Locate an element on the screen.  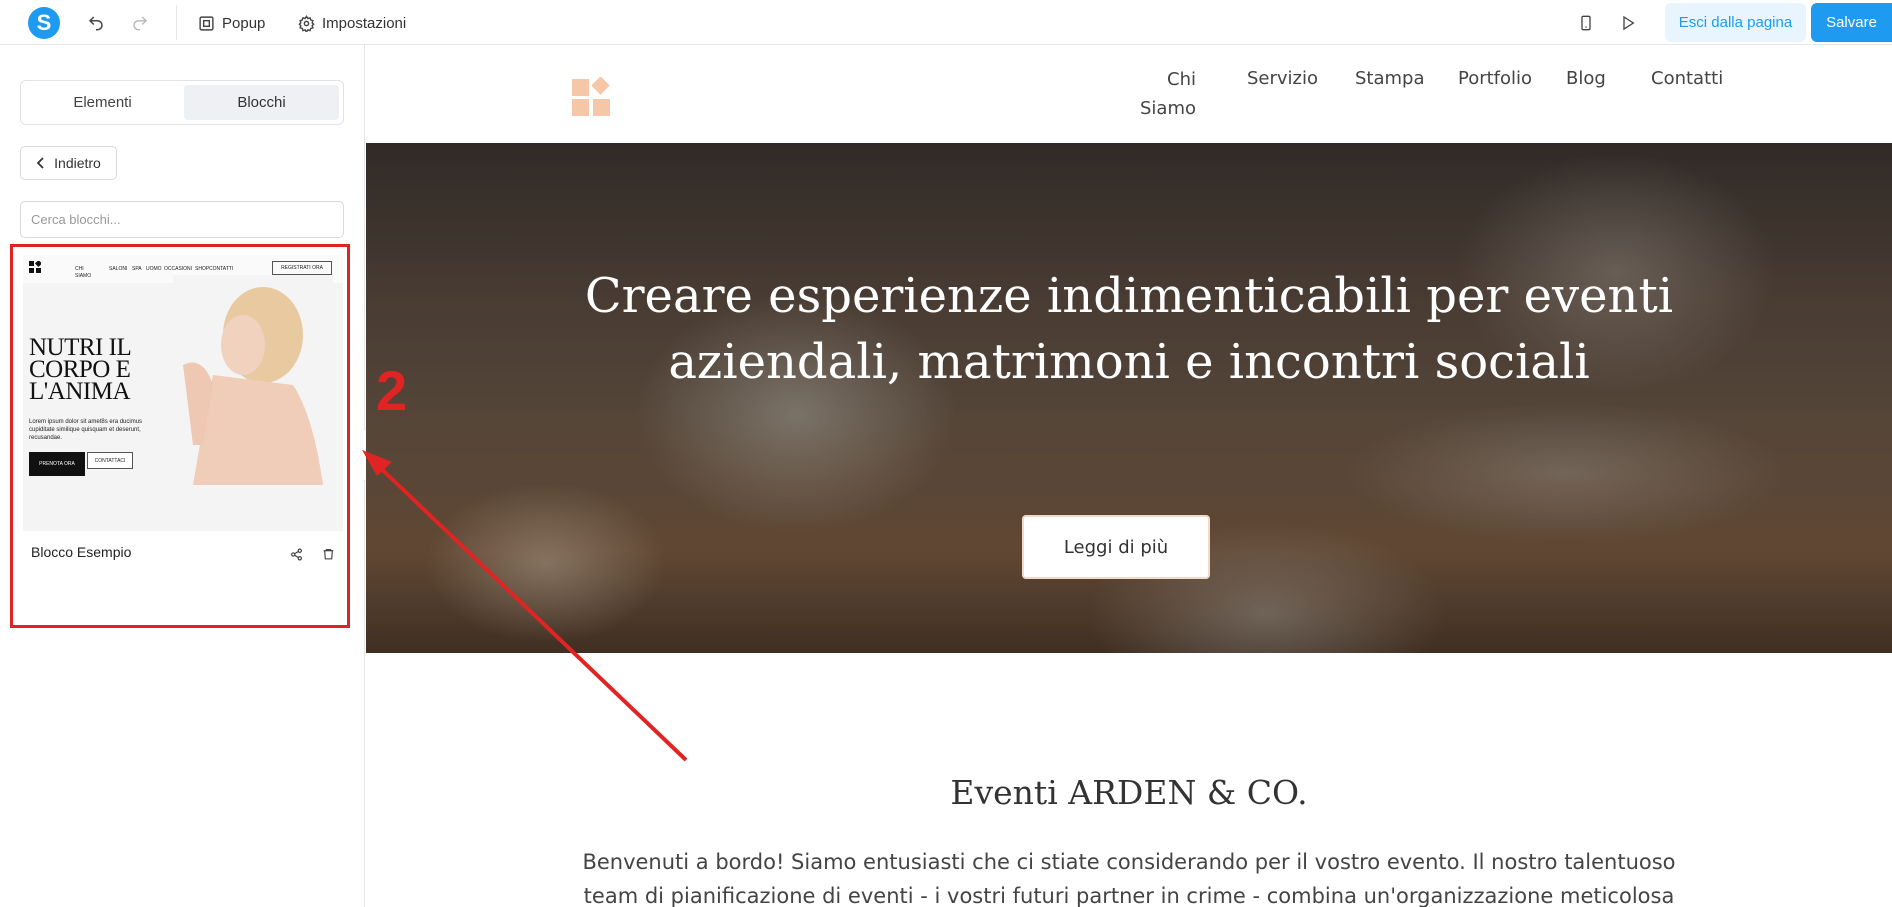
preview-nav-item: UOMO is located at coordinates (154, 269).